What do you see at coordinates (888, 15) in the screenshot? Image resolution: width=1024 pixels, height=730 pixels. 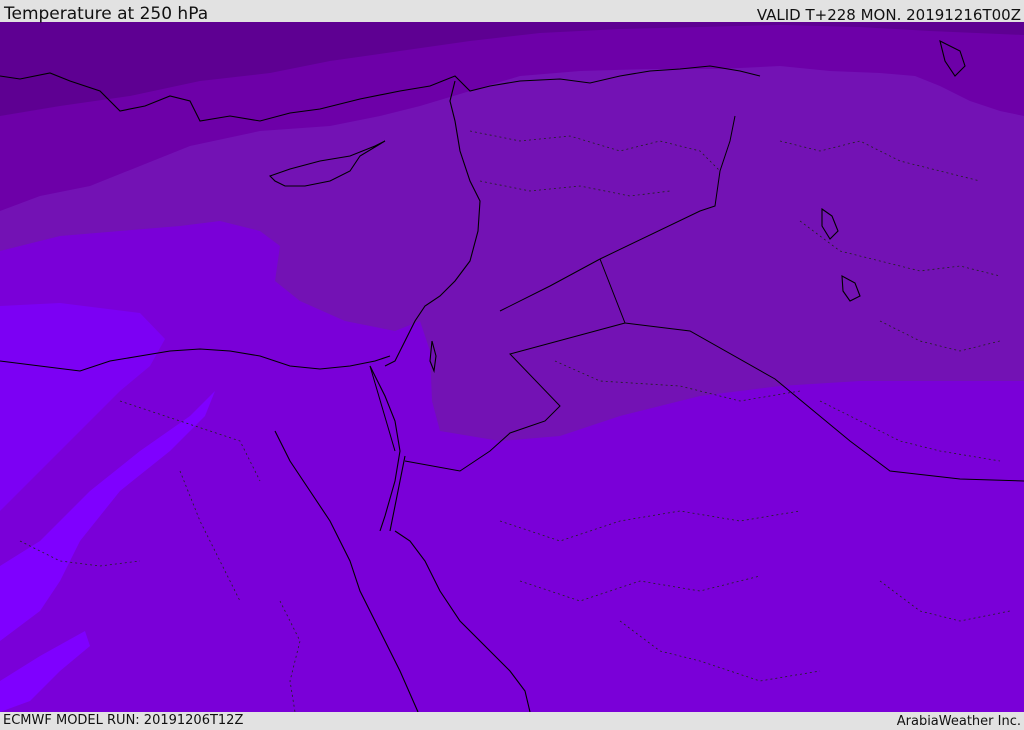 I see `valid-time-label: VALID T+228 MON. 20191216T00Z` at bounding box center [888, 15].